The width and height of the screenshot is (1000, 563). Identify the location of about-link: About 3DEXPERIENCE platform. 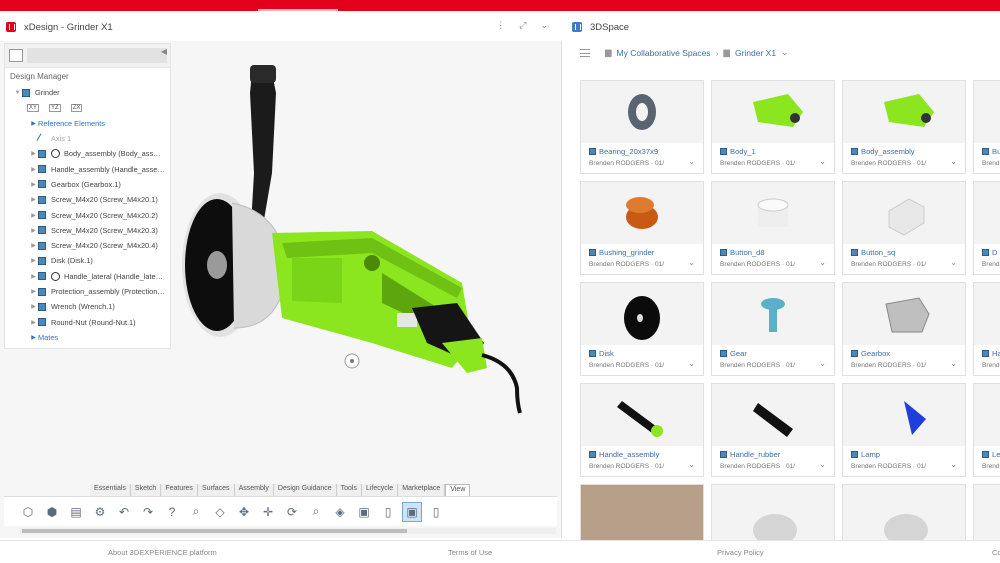
(162, 552).